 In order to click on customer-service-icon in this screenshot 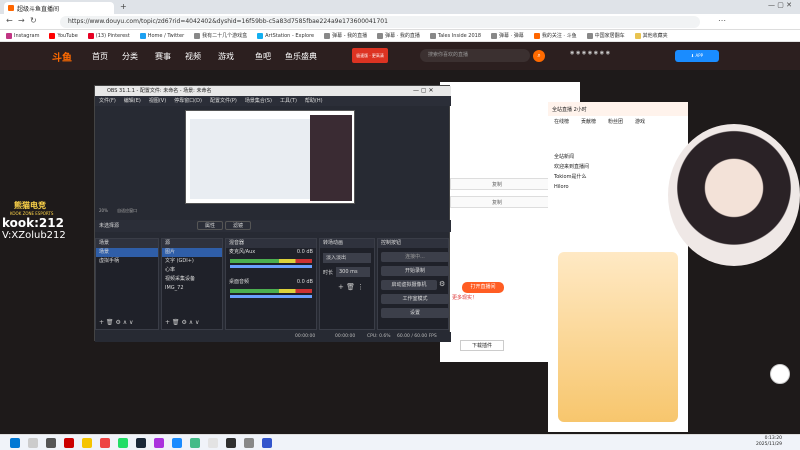, I will do `click(780, 374)`.